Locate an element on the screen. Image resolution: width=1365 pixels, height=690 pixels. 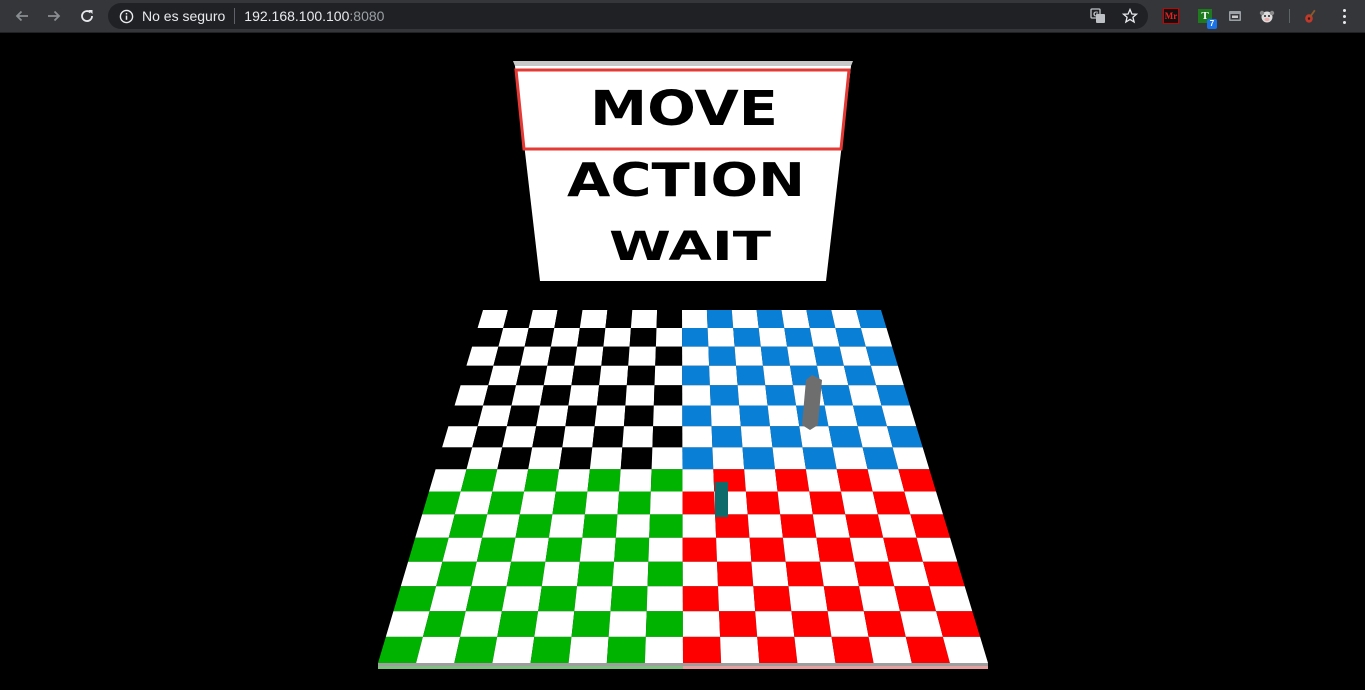
forward-button is located at coordinates (54, 16).